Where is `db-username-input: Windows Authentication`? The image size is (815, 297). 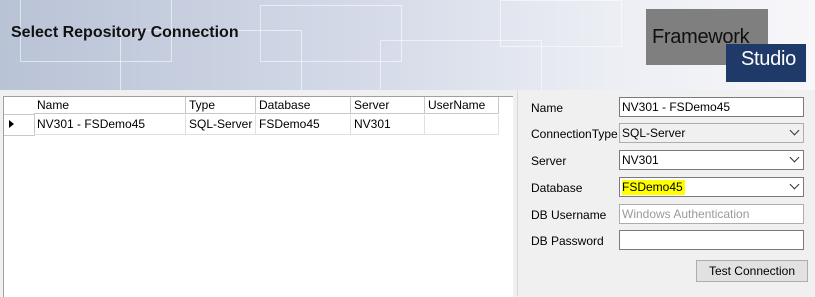 db-username-input: Windows Authentication is located at coordinates (711, 214).